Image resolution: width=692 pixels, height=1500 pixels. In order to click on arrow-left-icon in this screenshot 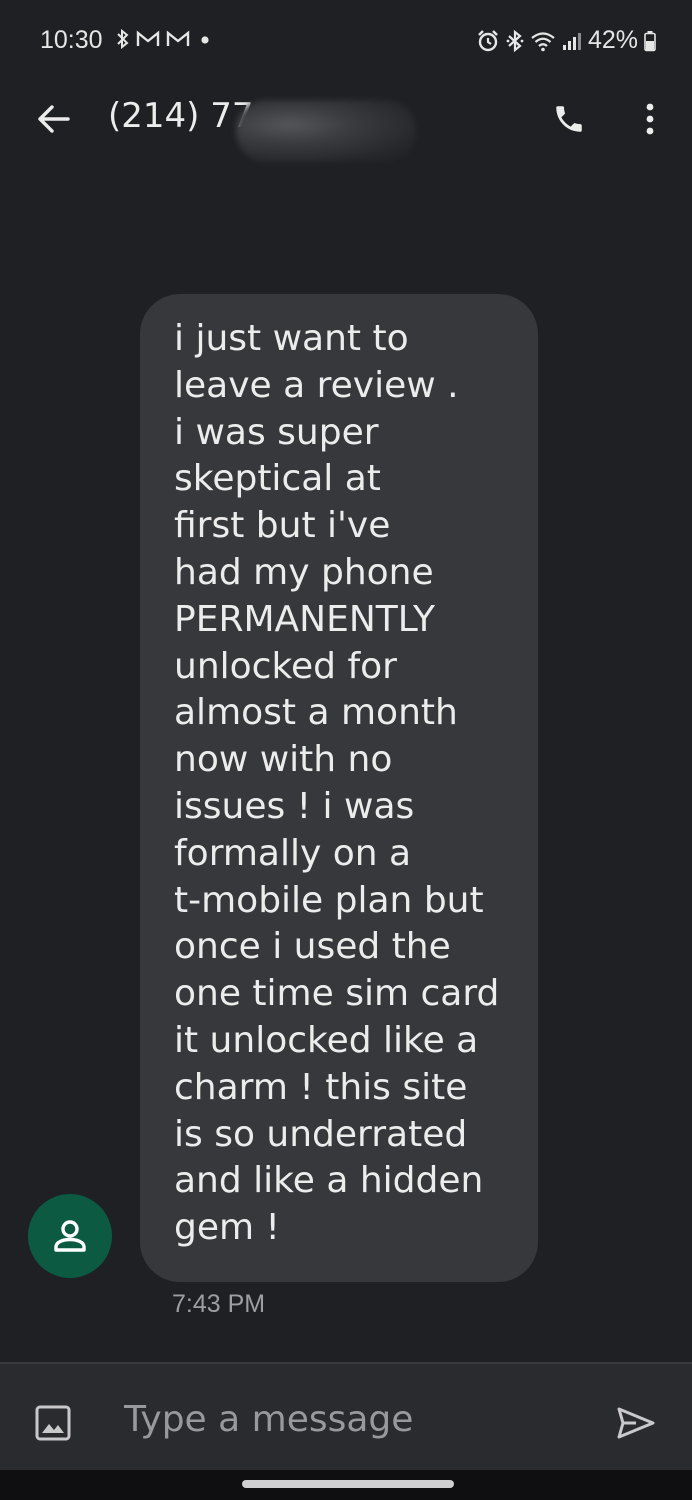, I will do `click(54, 119)`.